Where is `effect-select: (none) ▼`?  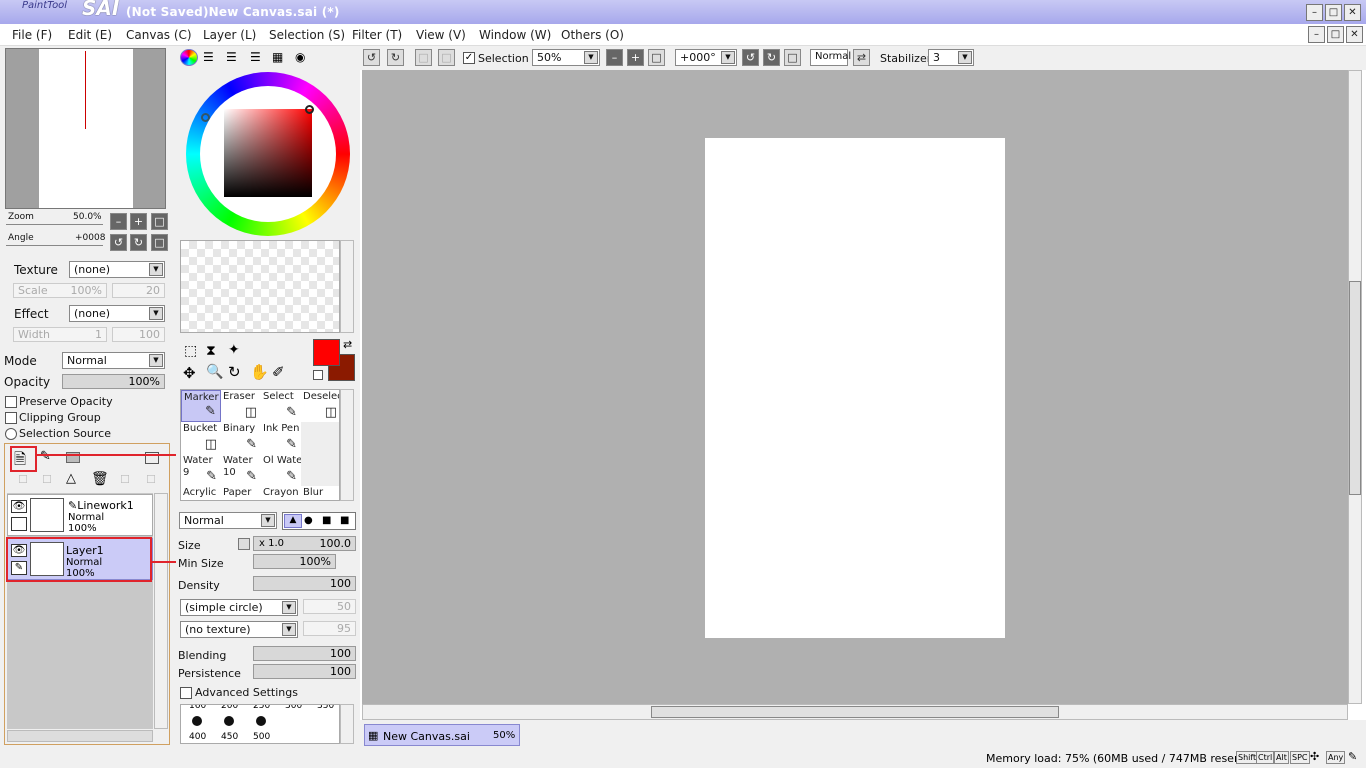 effect-select: (none) ▼ is located at coordinates (117, 313).